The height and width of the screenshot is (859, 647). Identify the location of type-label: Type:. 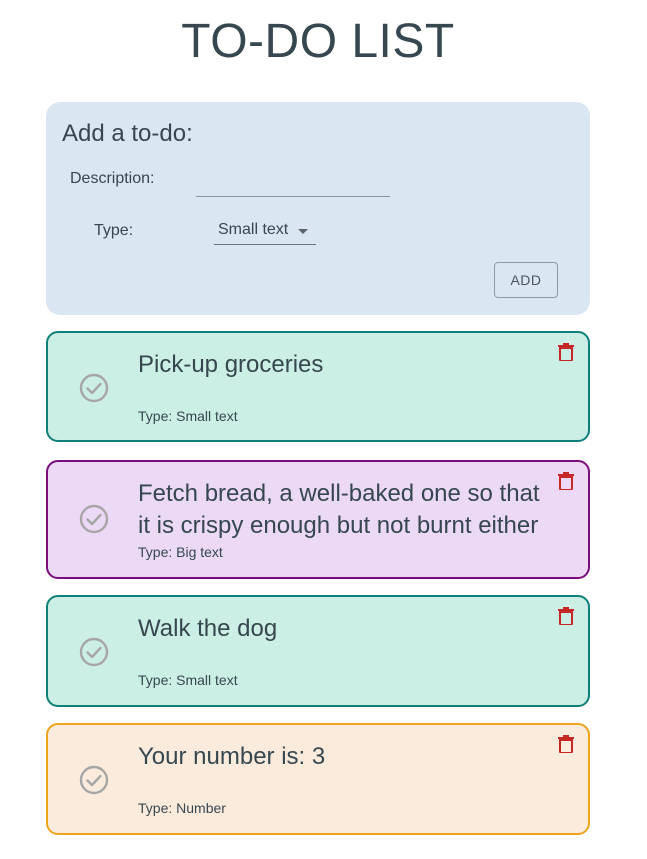
(114, 230).